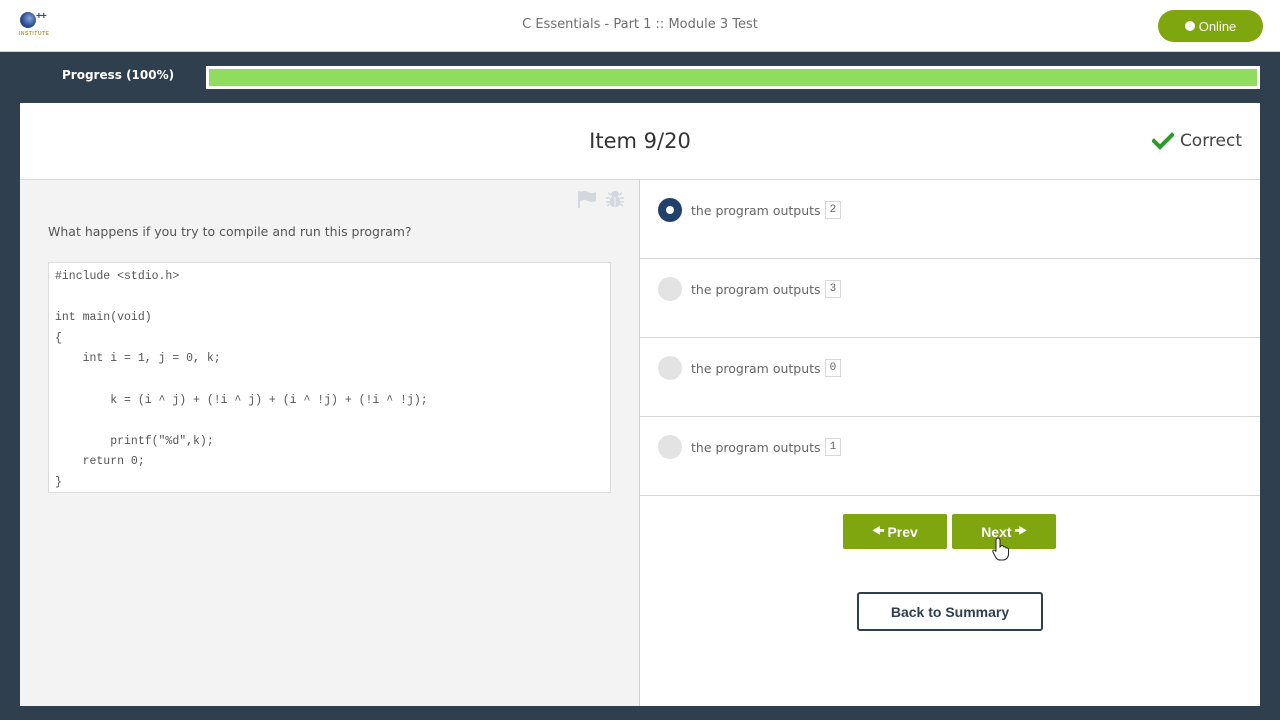  I want to click on arrow-right-icon: 🠞, so click(1020, 529).